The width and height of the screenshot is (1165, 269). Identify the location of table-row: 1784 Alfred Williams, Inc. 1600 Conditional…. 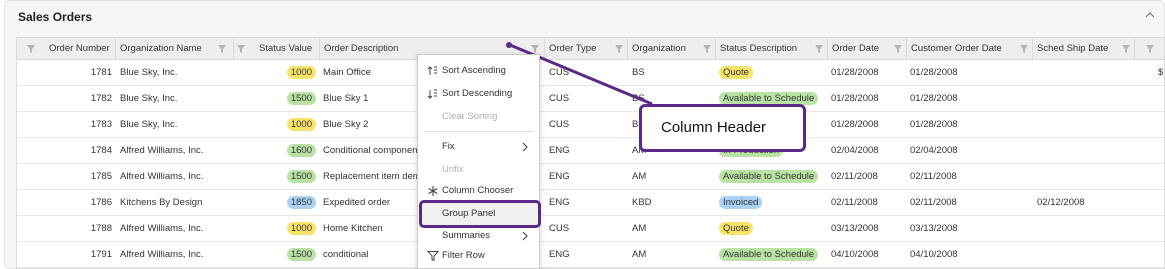
(590, 151).